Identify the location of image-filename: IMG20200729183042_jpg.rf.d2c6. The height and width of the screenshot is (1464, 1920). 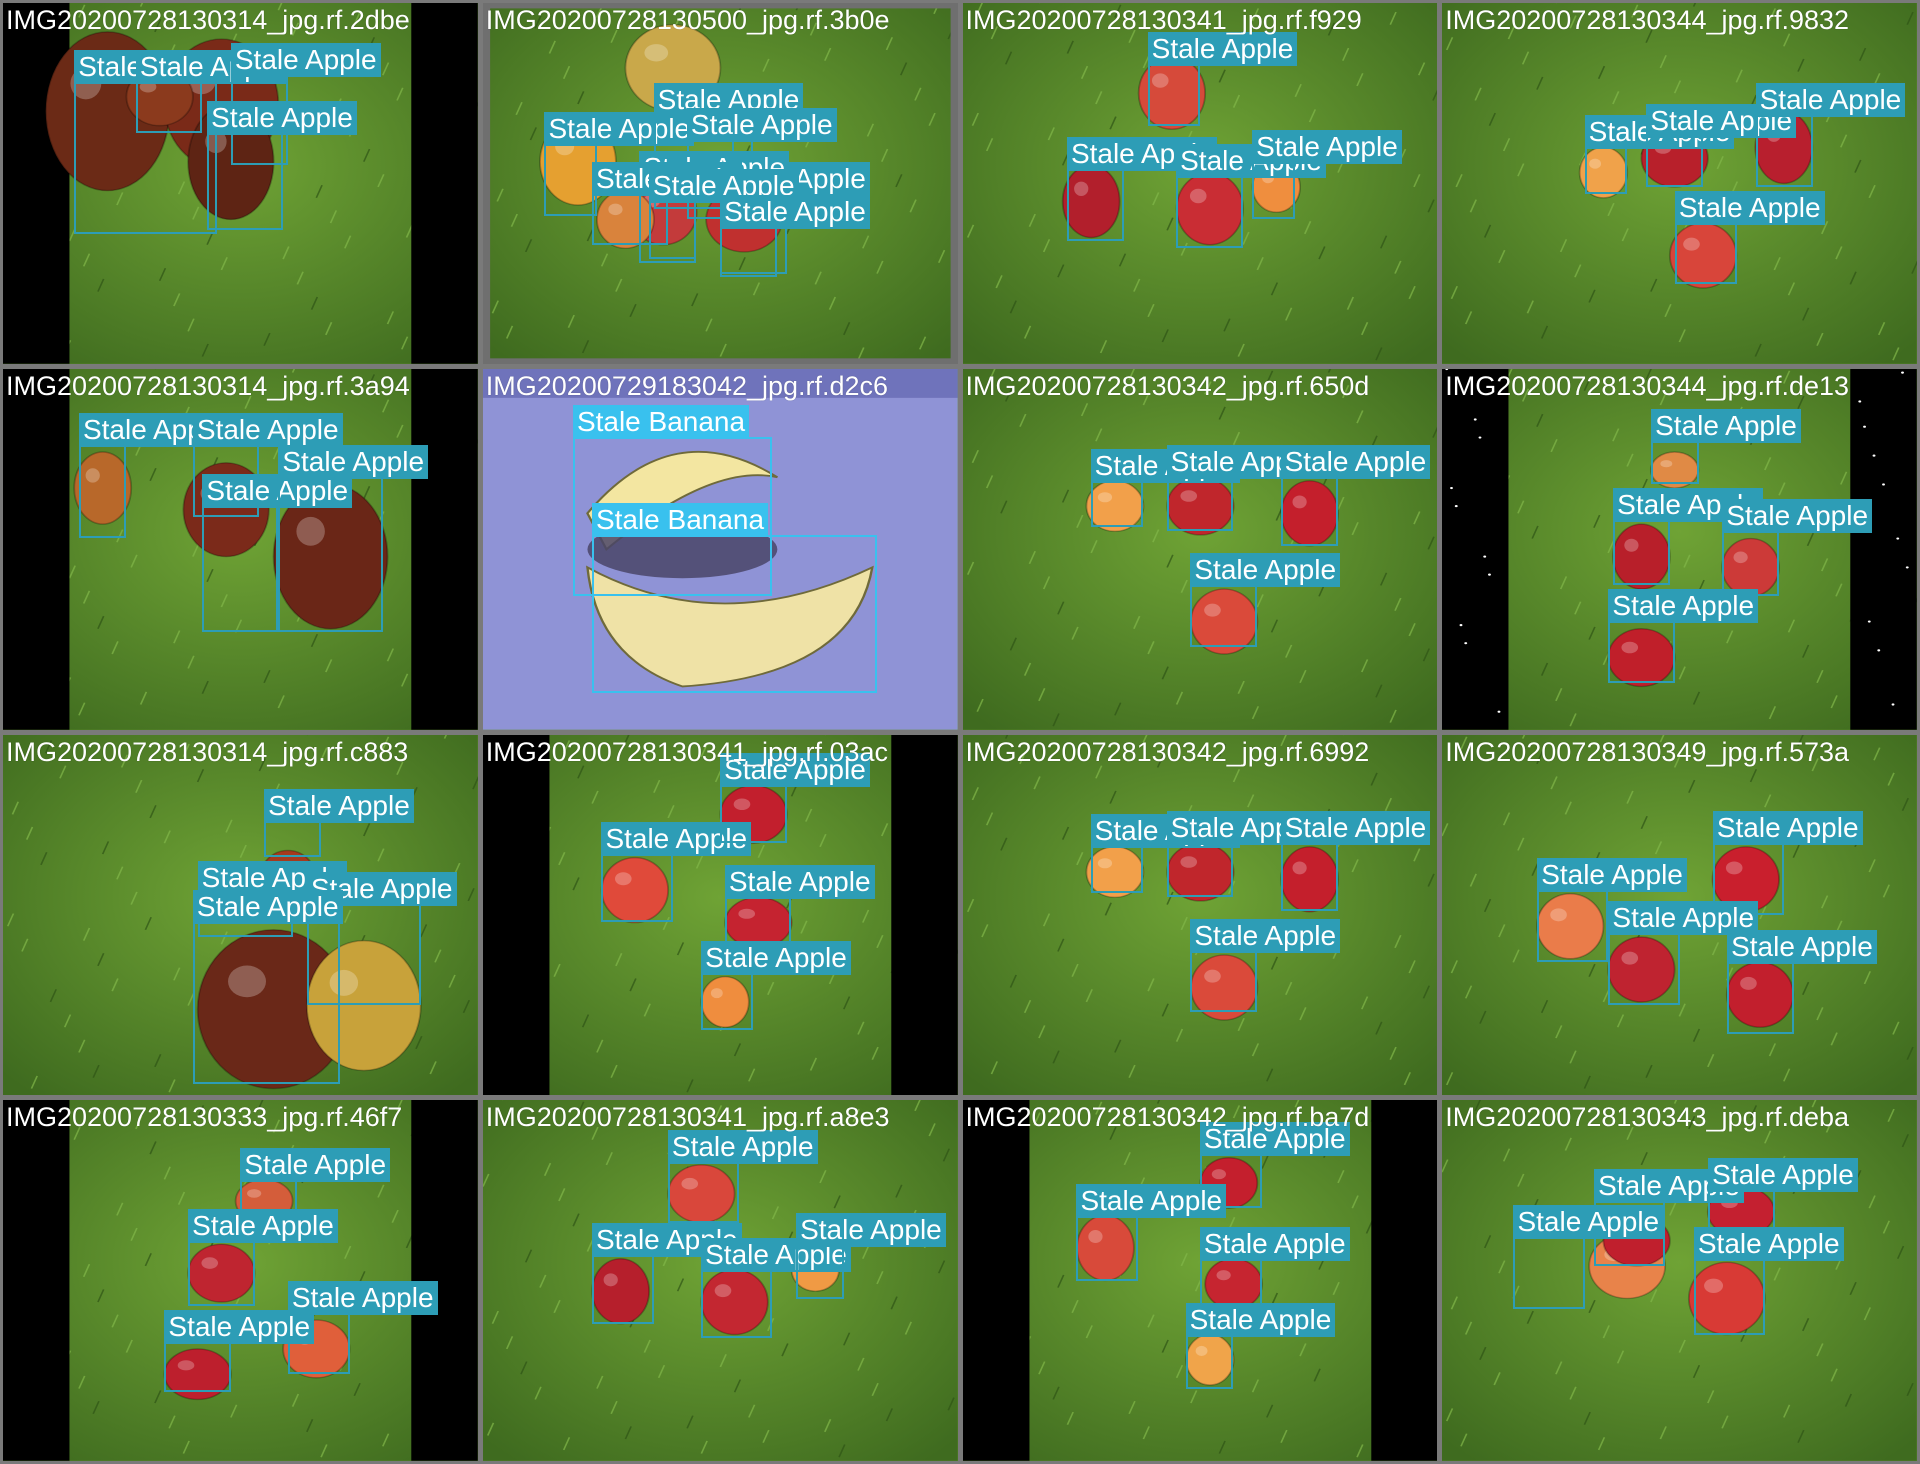
(687, 385).